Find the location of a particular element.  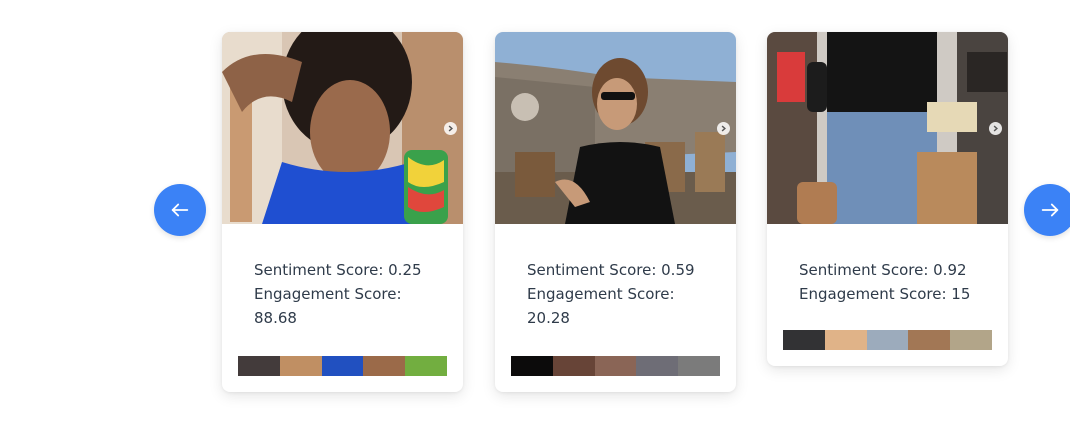

engagement-score-value: 20.28 is located at coordinates (548, 318).